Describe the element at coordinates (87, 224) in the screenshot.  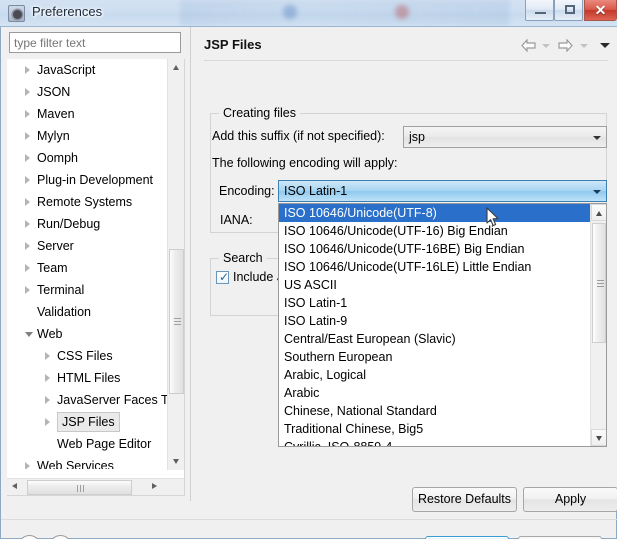
I see `tree-item: Run/Debug` at that location.